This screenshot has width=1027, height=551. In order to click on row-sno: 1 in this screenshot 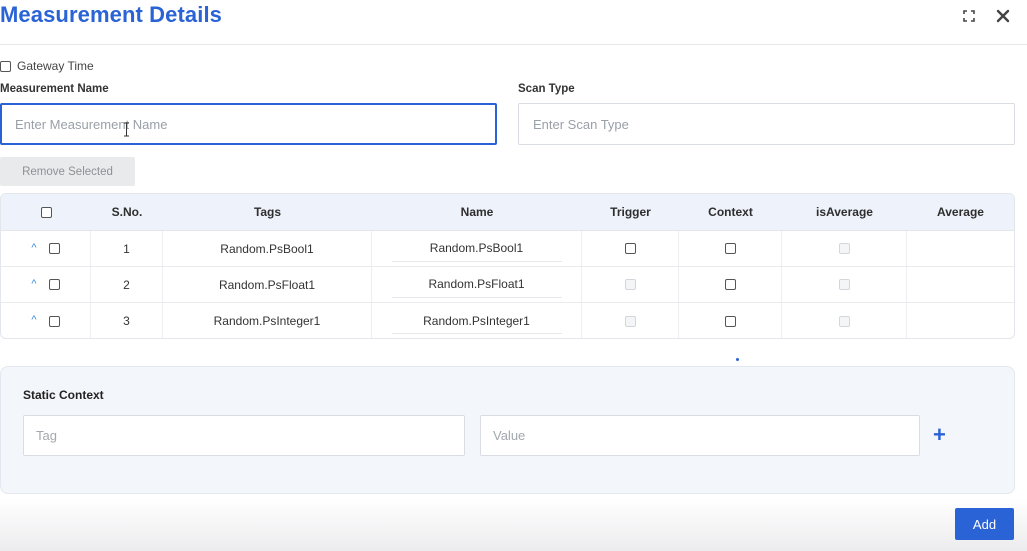, I will do `click(127, 248)`.